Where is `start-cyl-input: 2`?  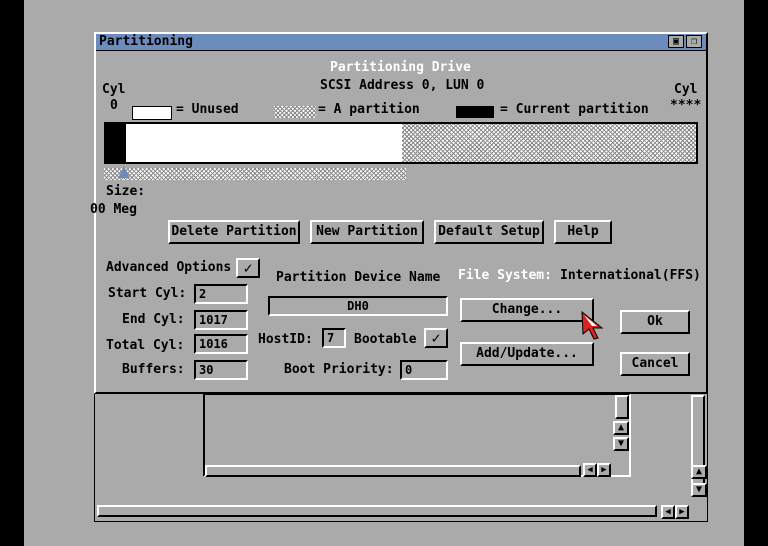
start-cyl-input: 2 is located at coordinates (221, 294).